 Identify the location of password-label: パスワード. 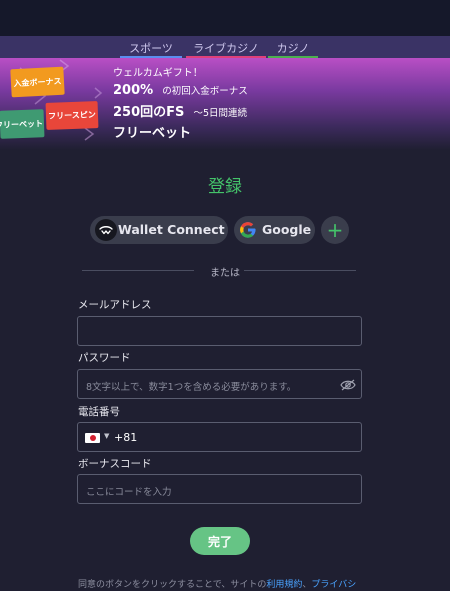
(104, 358).